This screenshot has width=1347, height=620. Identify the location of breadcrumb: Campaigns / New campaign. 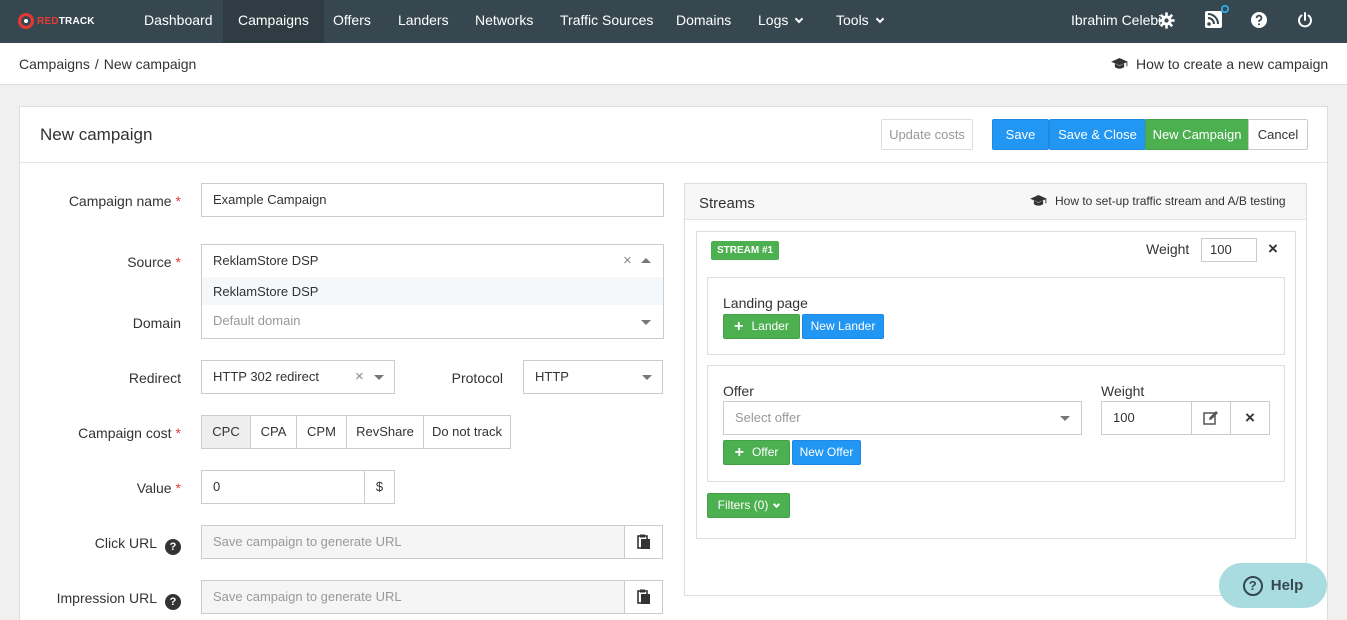
(108, 64).